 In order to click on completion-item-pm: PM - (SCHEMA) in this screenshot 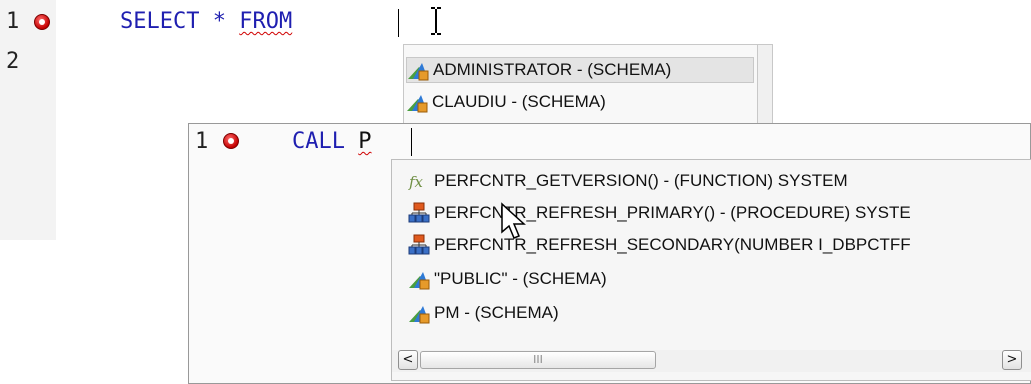, I will do `click(483, 313)`.